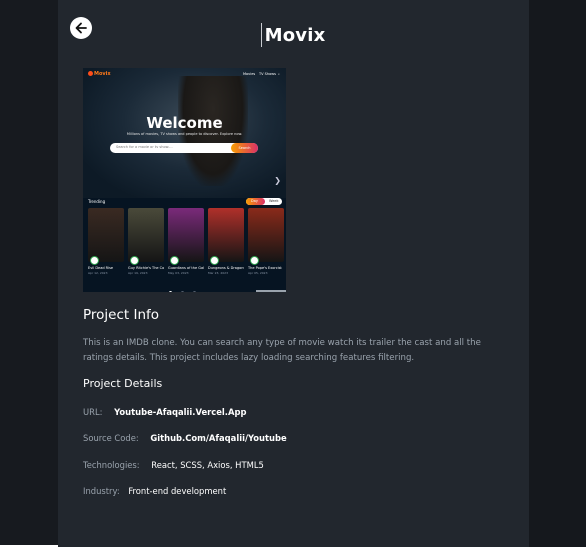 Image resolution: width=586 pixels, height=547 pixels. I want to click on thumb-nav-movies: Movies, so click(249, 74).